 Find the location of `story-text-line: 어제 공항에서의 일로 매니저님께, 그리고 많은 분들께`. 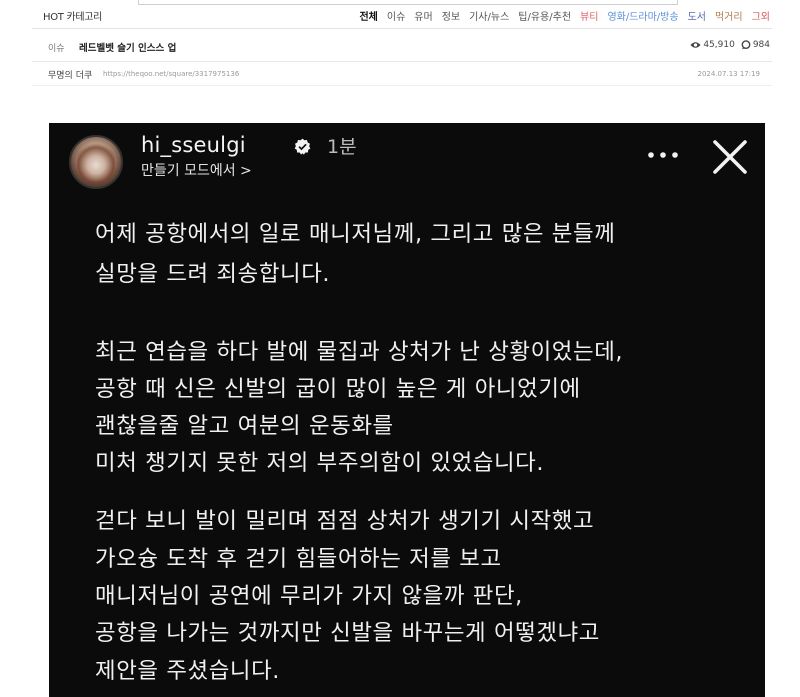

story-text-line: 어제 공항에서의 일로 매니저님께, 그리고 많은 분들께 is located at coordinates (355, 234).